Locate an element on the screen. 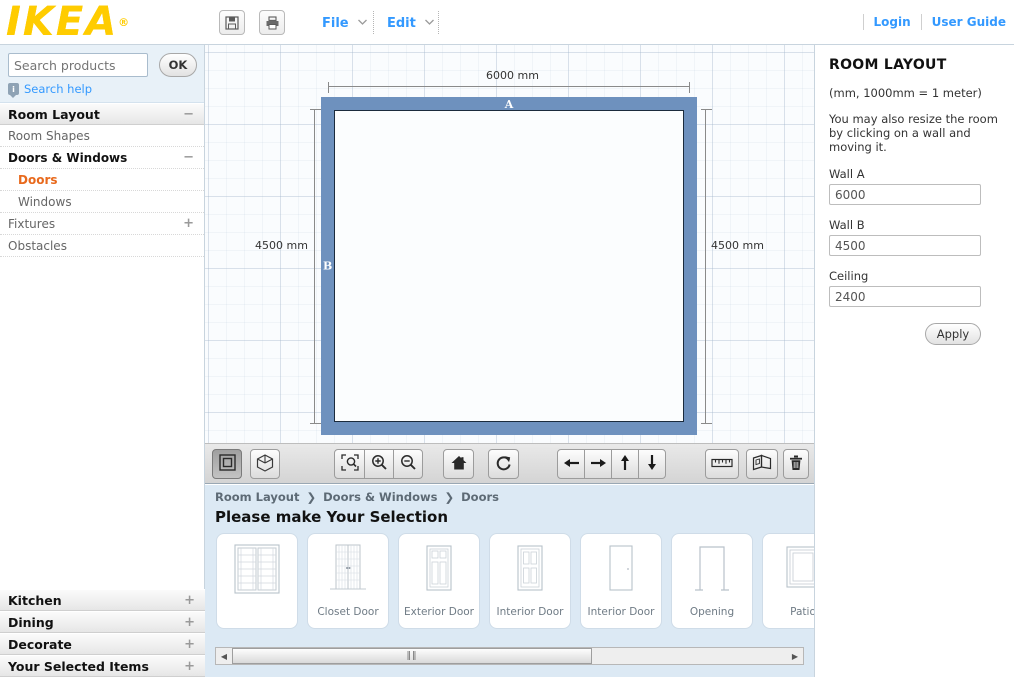 This screenshot has height=677, width=1014. scrollbar-thumb: ‖‖ is located at coordinates (412, 656).